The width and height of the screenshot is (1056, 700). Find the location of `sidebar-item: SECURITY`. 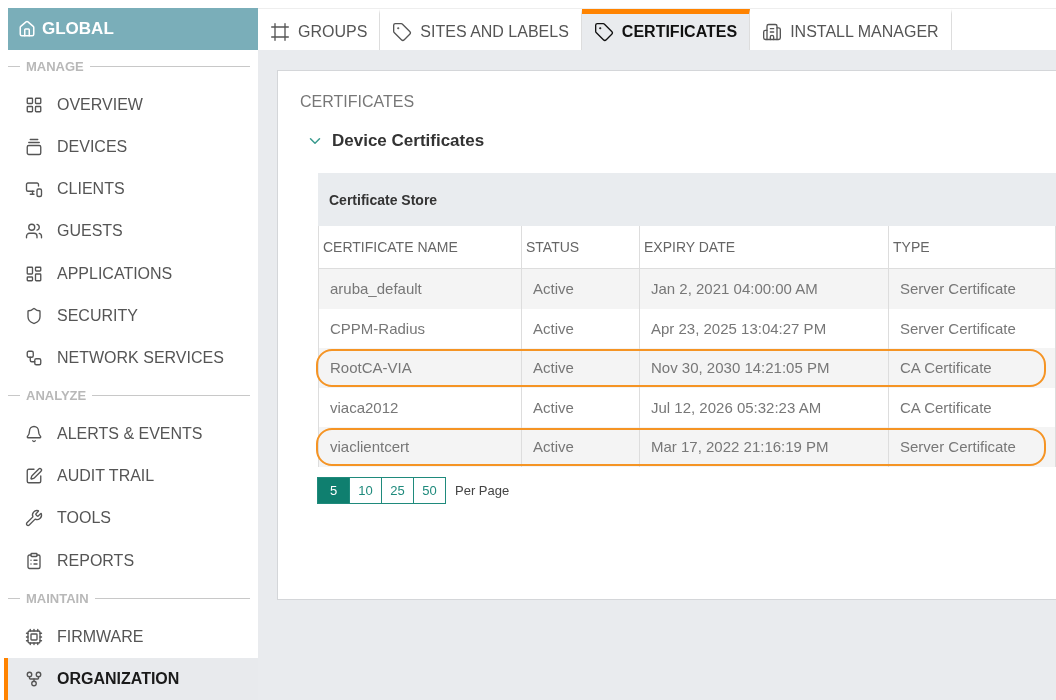

sidebar-item: SECURITY is located at coordinates (131, 315).